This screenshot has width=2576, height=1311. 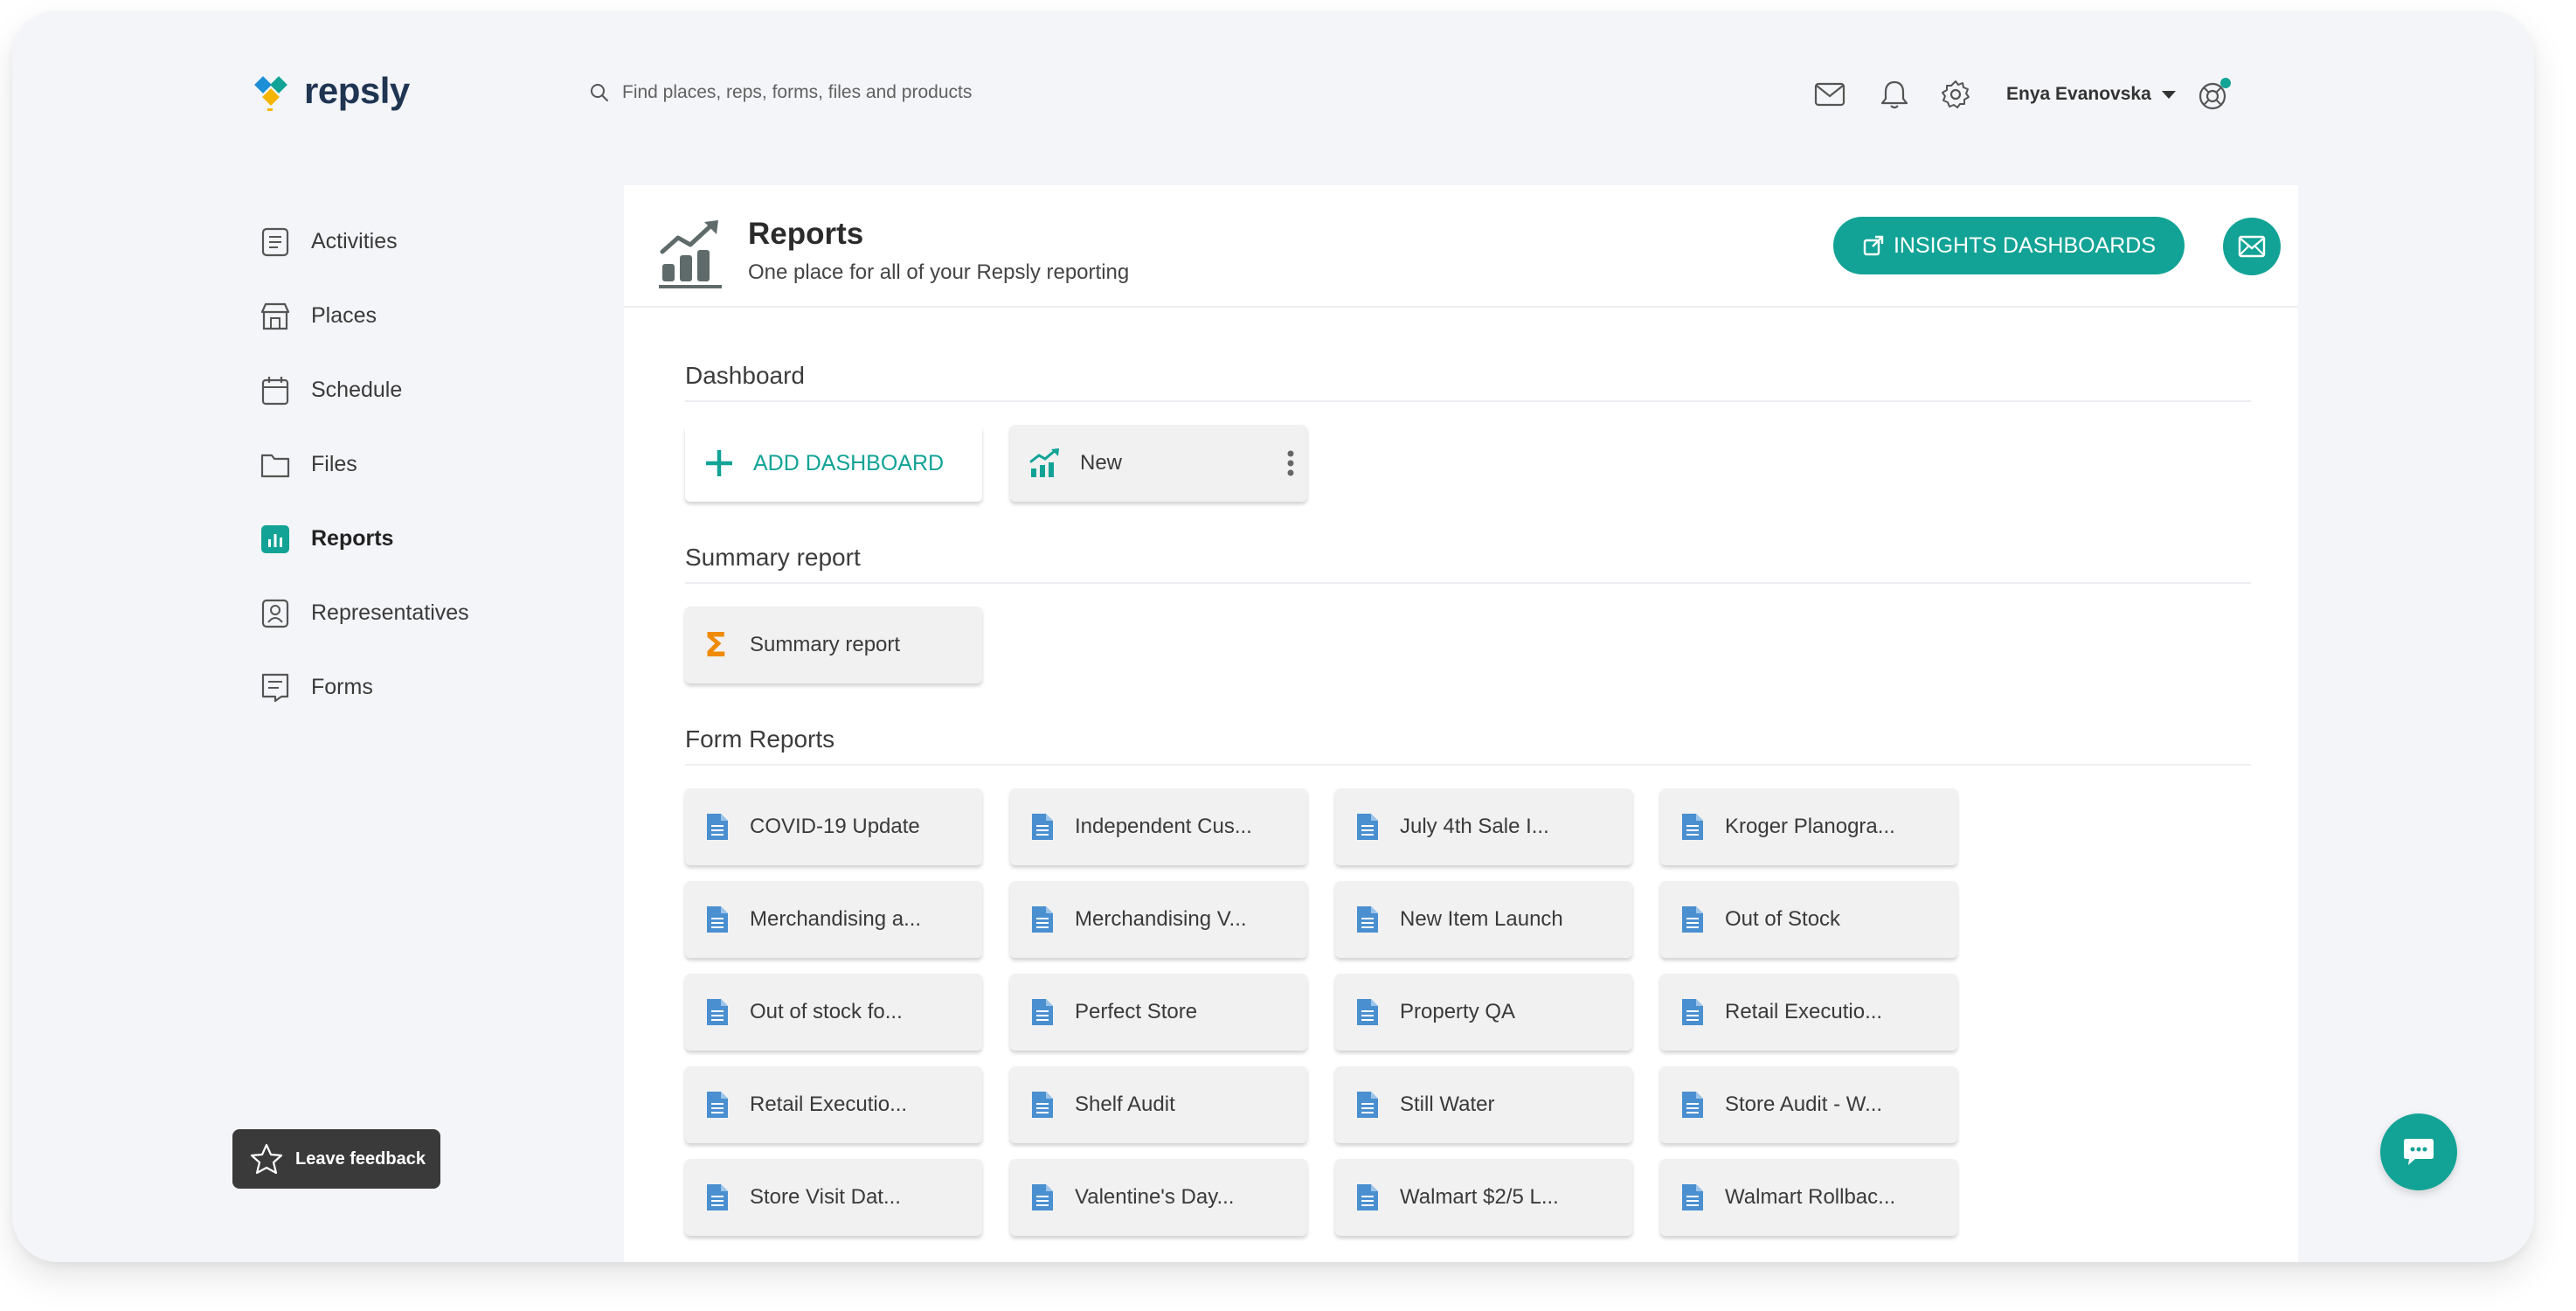 I want to click on summary-card-label: Summary report, so click(x=825, y=645).